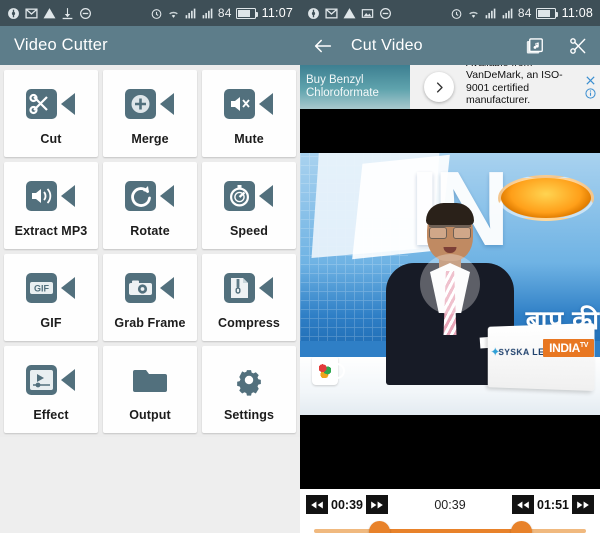  Describe the element at coordinates (249, 104) in the screenshot. I see `mute-video-icon` at that location.